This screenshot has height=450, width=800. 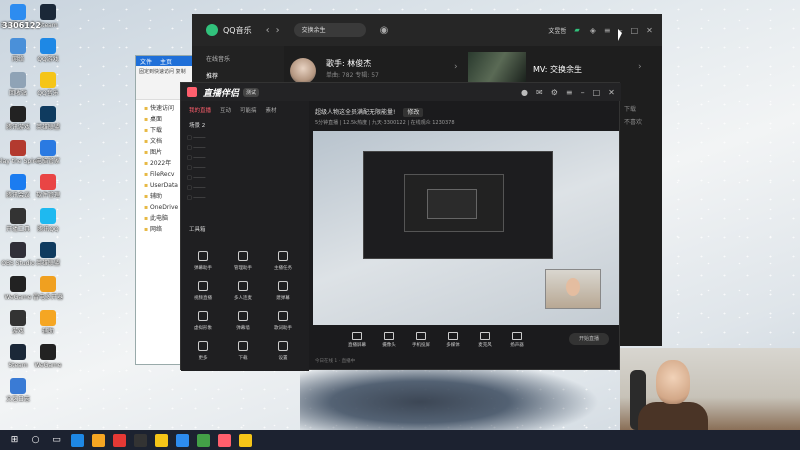 What do you see at coordinates (56, 440) in the screenshot?
I see `taskview-icon: ▭` at bounding box center [56, 440].